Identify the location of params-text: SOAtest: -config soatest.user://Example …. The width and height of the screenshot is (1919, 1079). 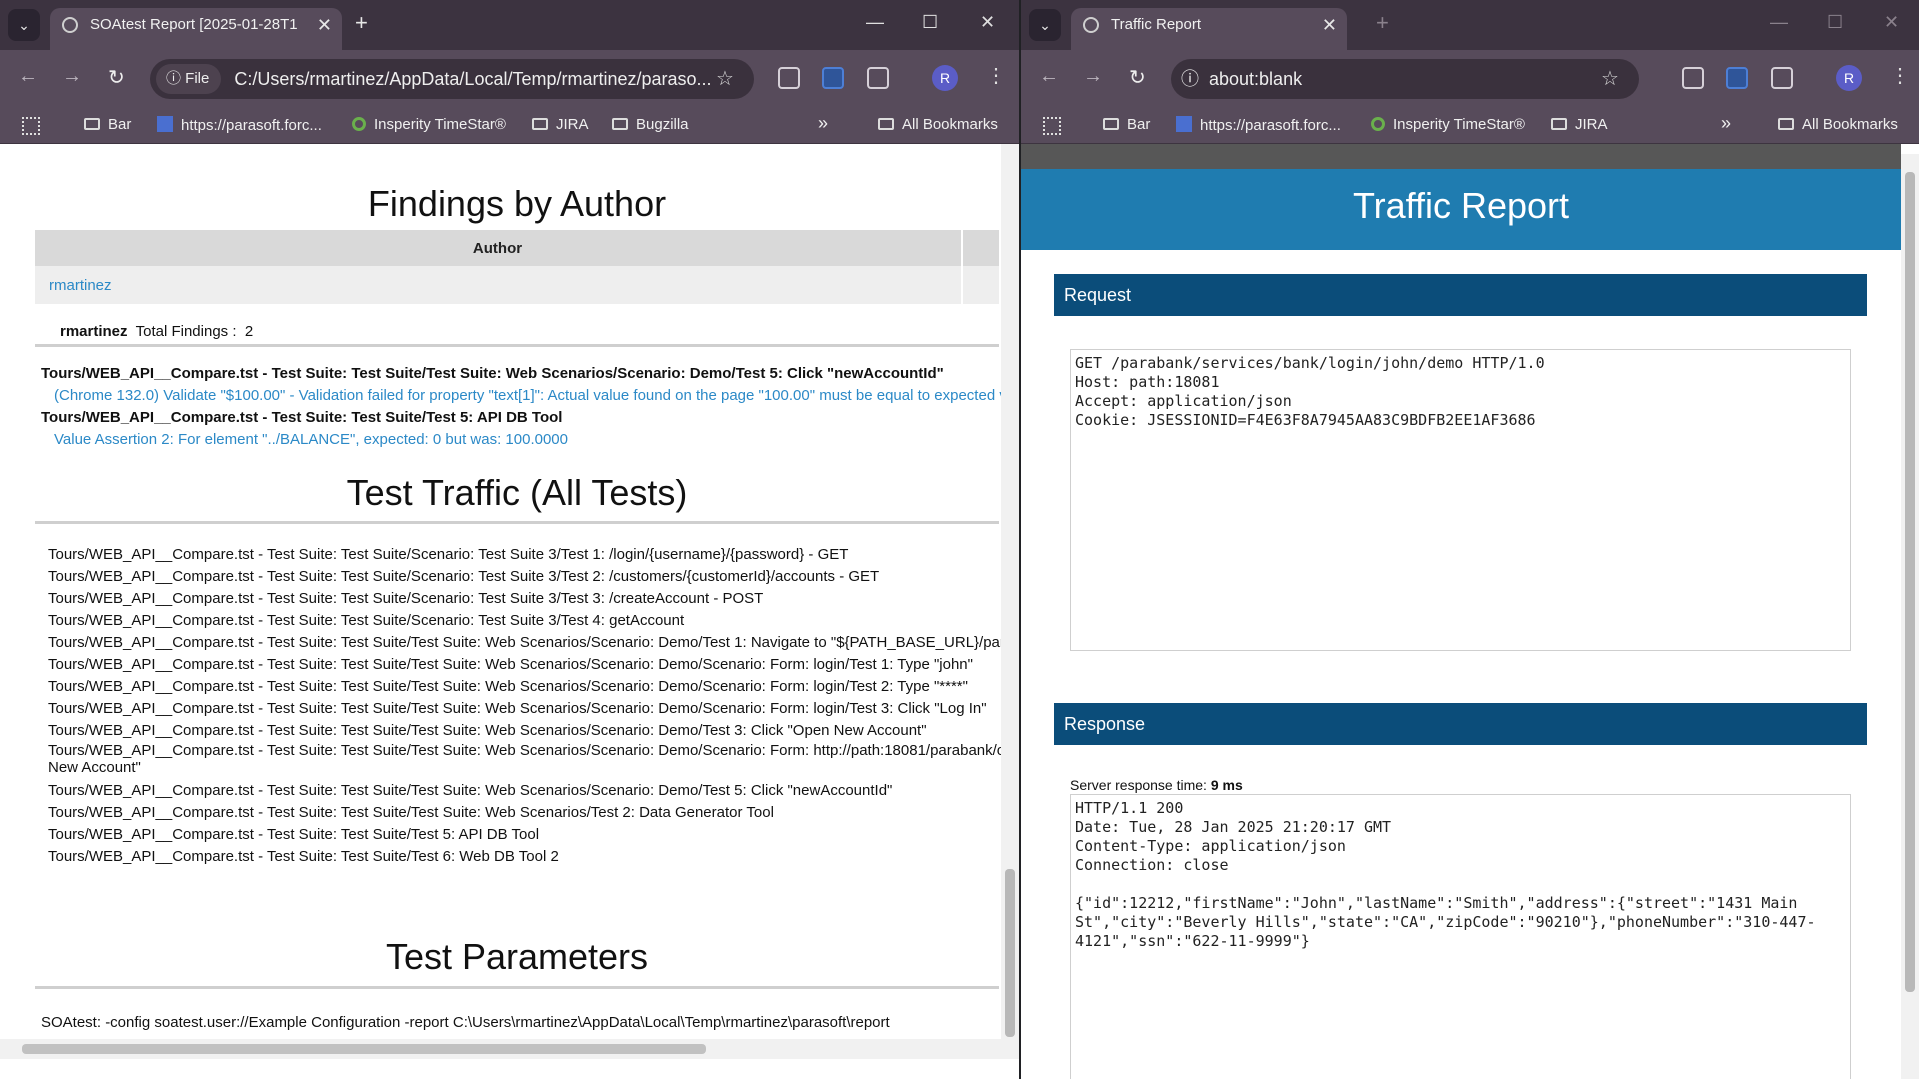
(465, 1022).